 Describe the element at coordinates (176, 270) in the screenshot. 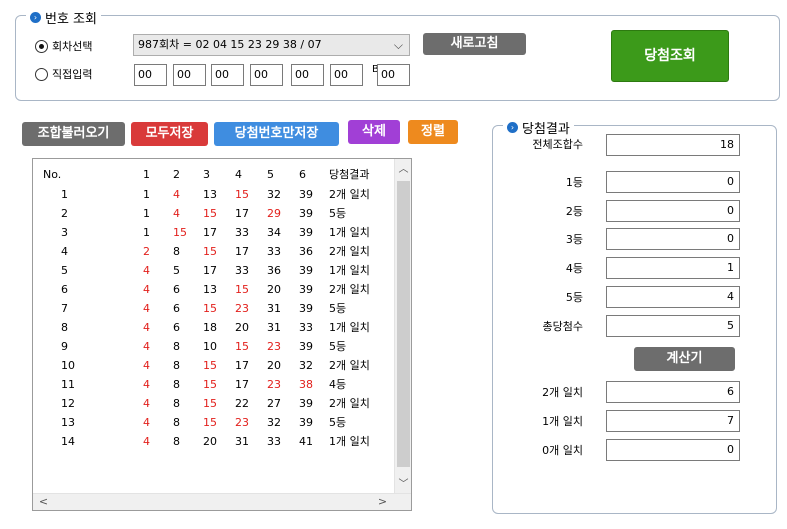

I see `number-cell: 5` at that location.